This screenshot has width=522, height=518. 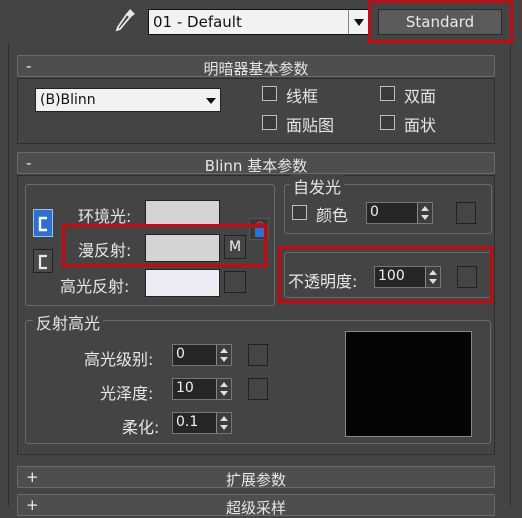 What do you see at coordinates (180, 354) in the screenshot?
I see `specular-level-value: 0` at bounding box center [180, 354].